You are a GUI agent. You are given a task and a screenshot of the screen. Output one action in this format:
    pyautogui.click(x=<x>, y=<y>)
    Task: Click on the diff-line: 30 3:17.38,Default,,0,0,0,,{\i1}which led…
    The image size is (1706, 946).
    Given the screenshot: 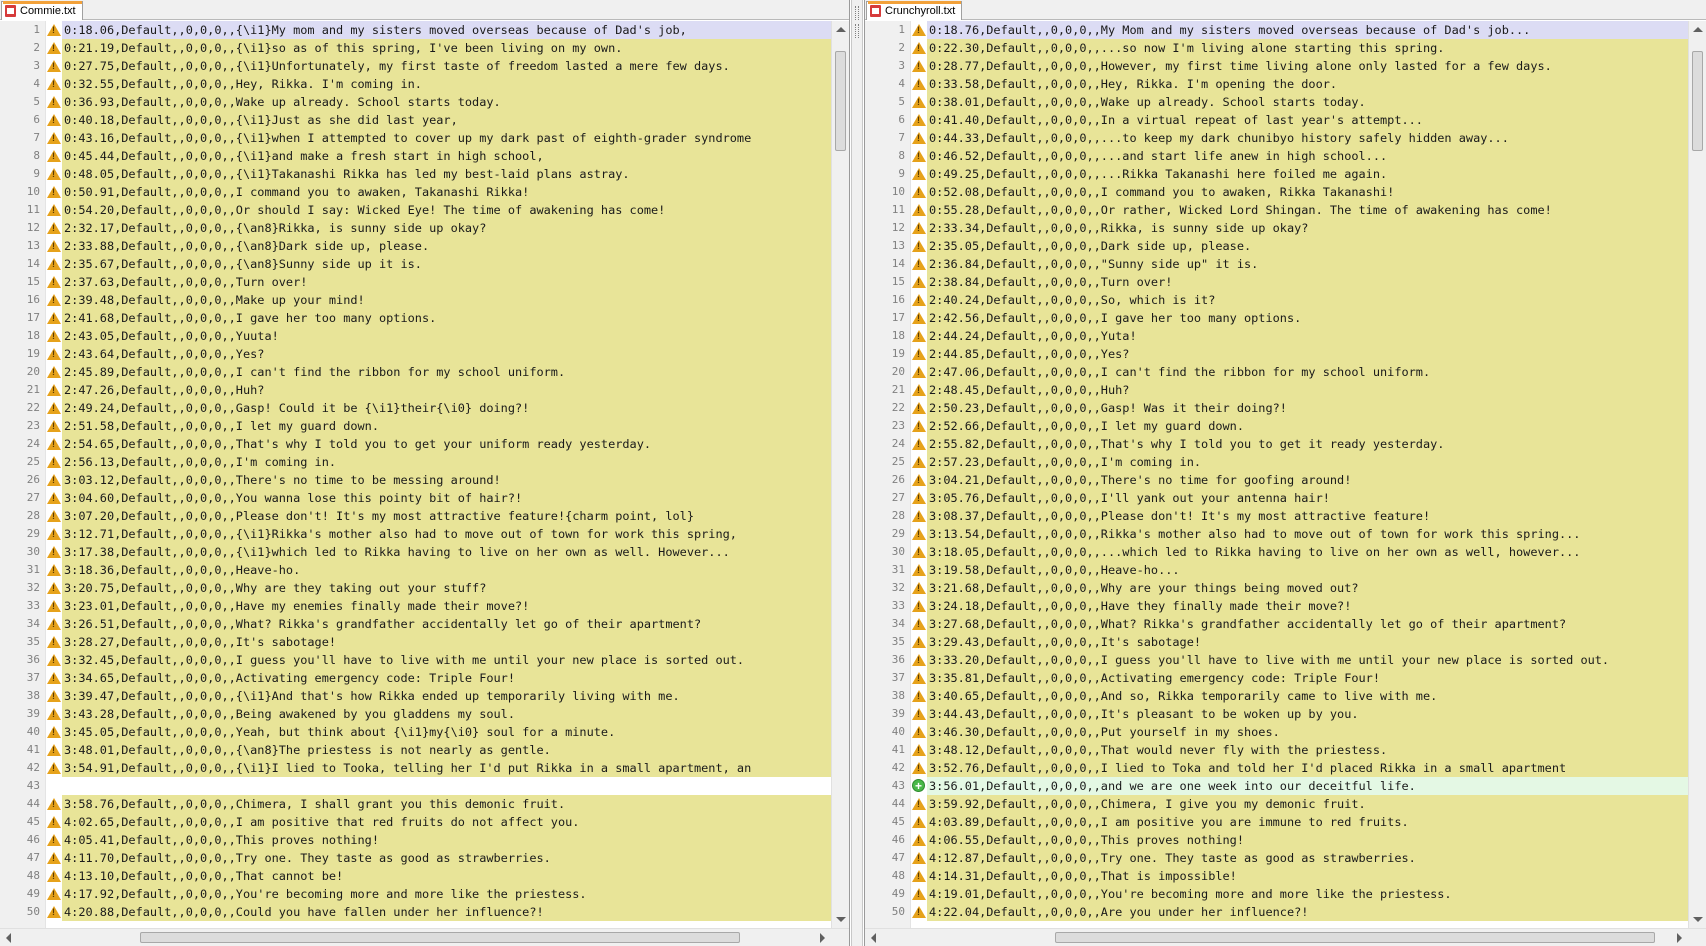 What is the action you would take?
    pyautogui.click(x=415, y=552)
    